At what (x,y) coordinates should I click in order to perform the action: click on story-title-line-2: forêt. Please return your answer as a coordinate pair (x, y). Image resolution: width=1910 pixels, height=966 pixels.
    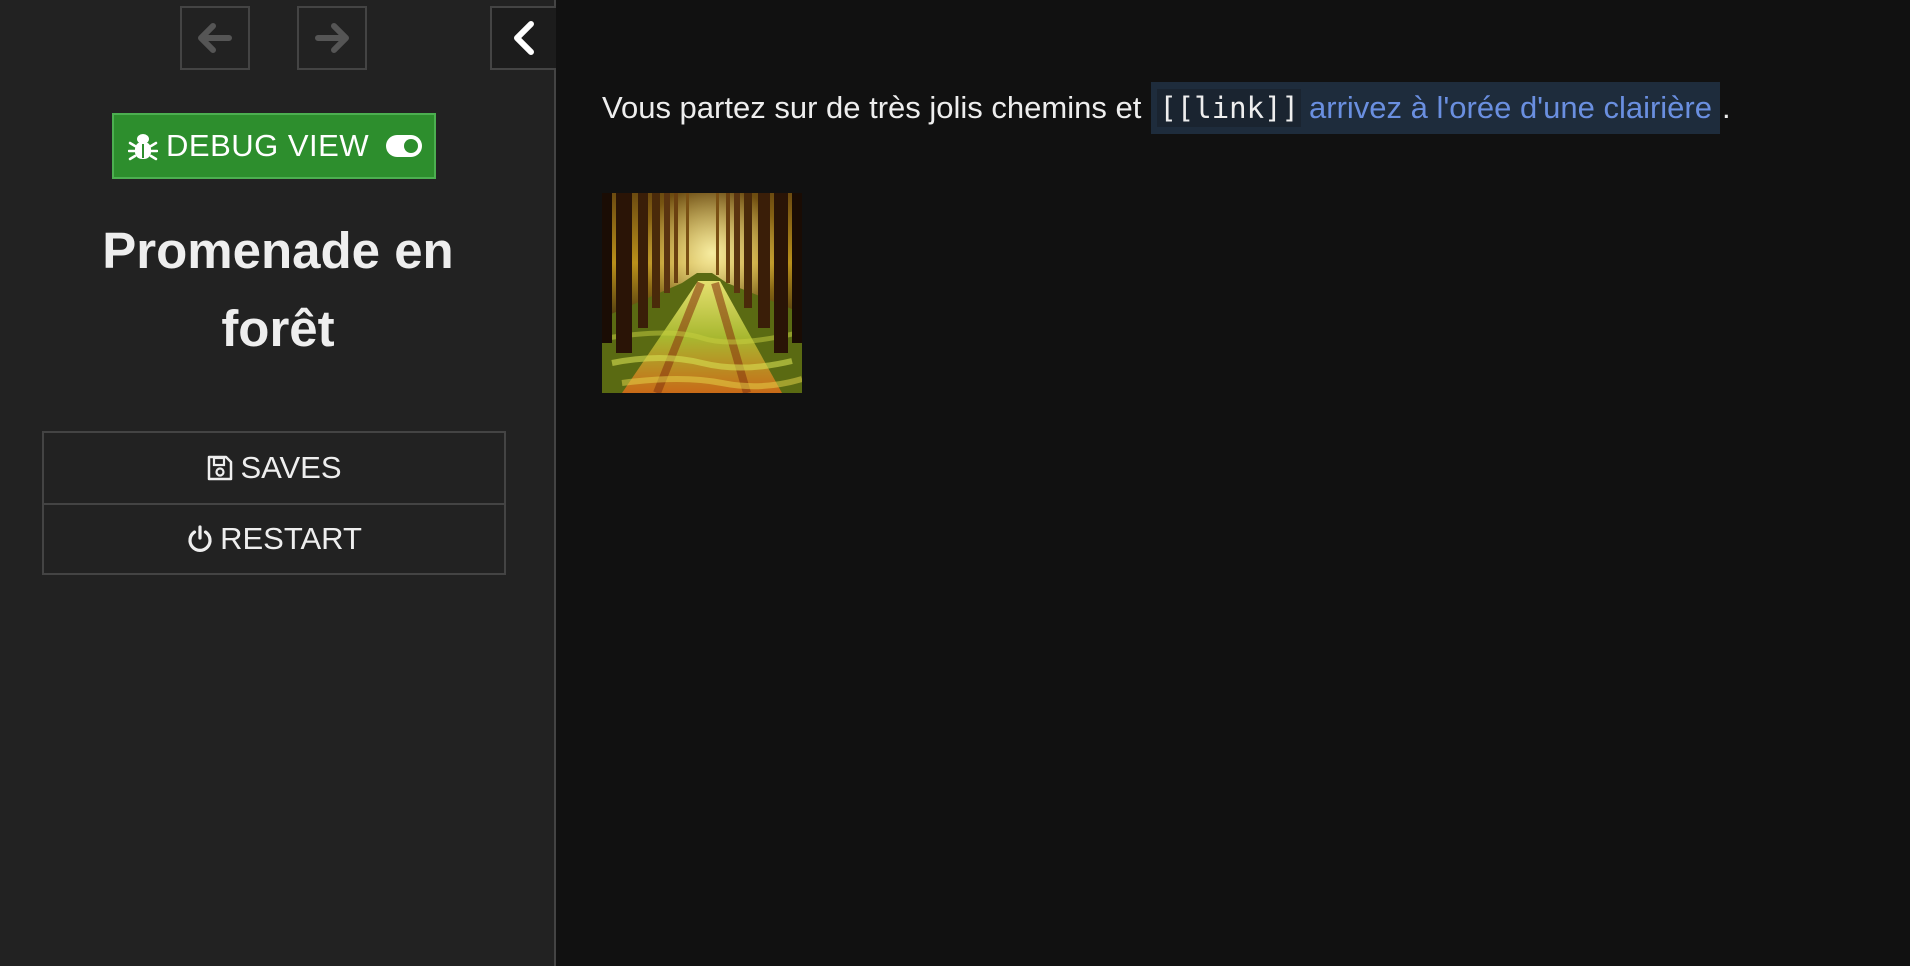
    Looking at the image, I should click on (278, 328).